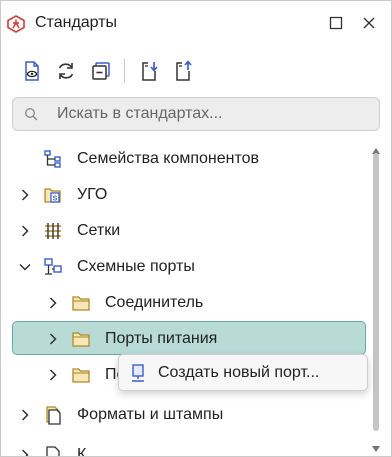  Describe the element at coordinates (161, 338) in the screenshot. I see `tree-item-label: Порты питания` at that location.